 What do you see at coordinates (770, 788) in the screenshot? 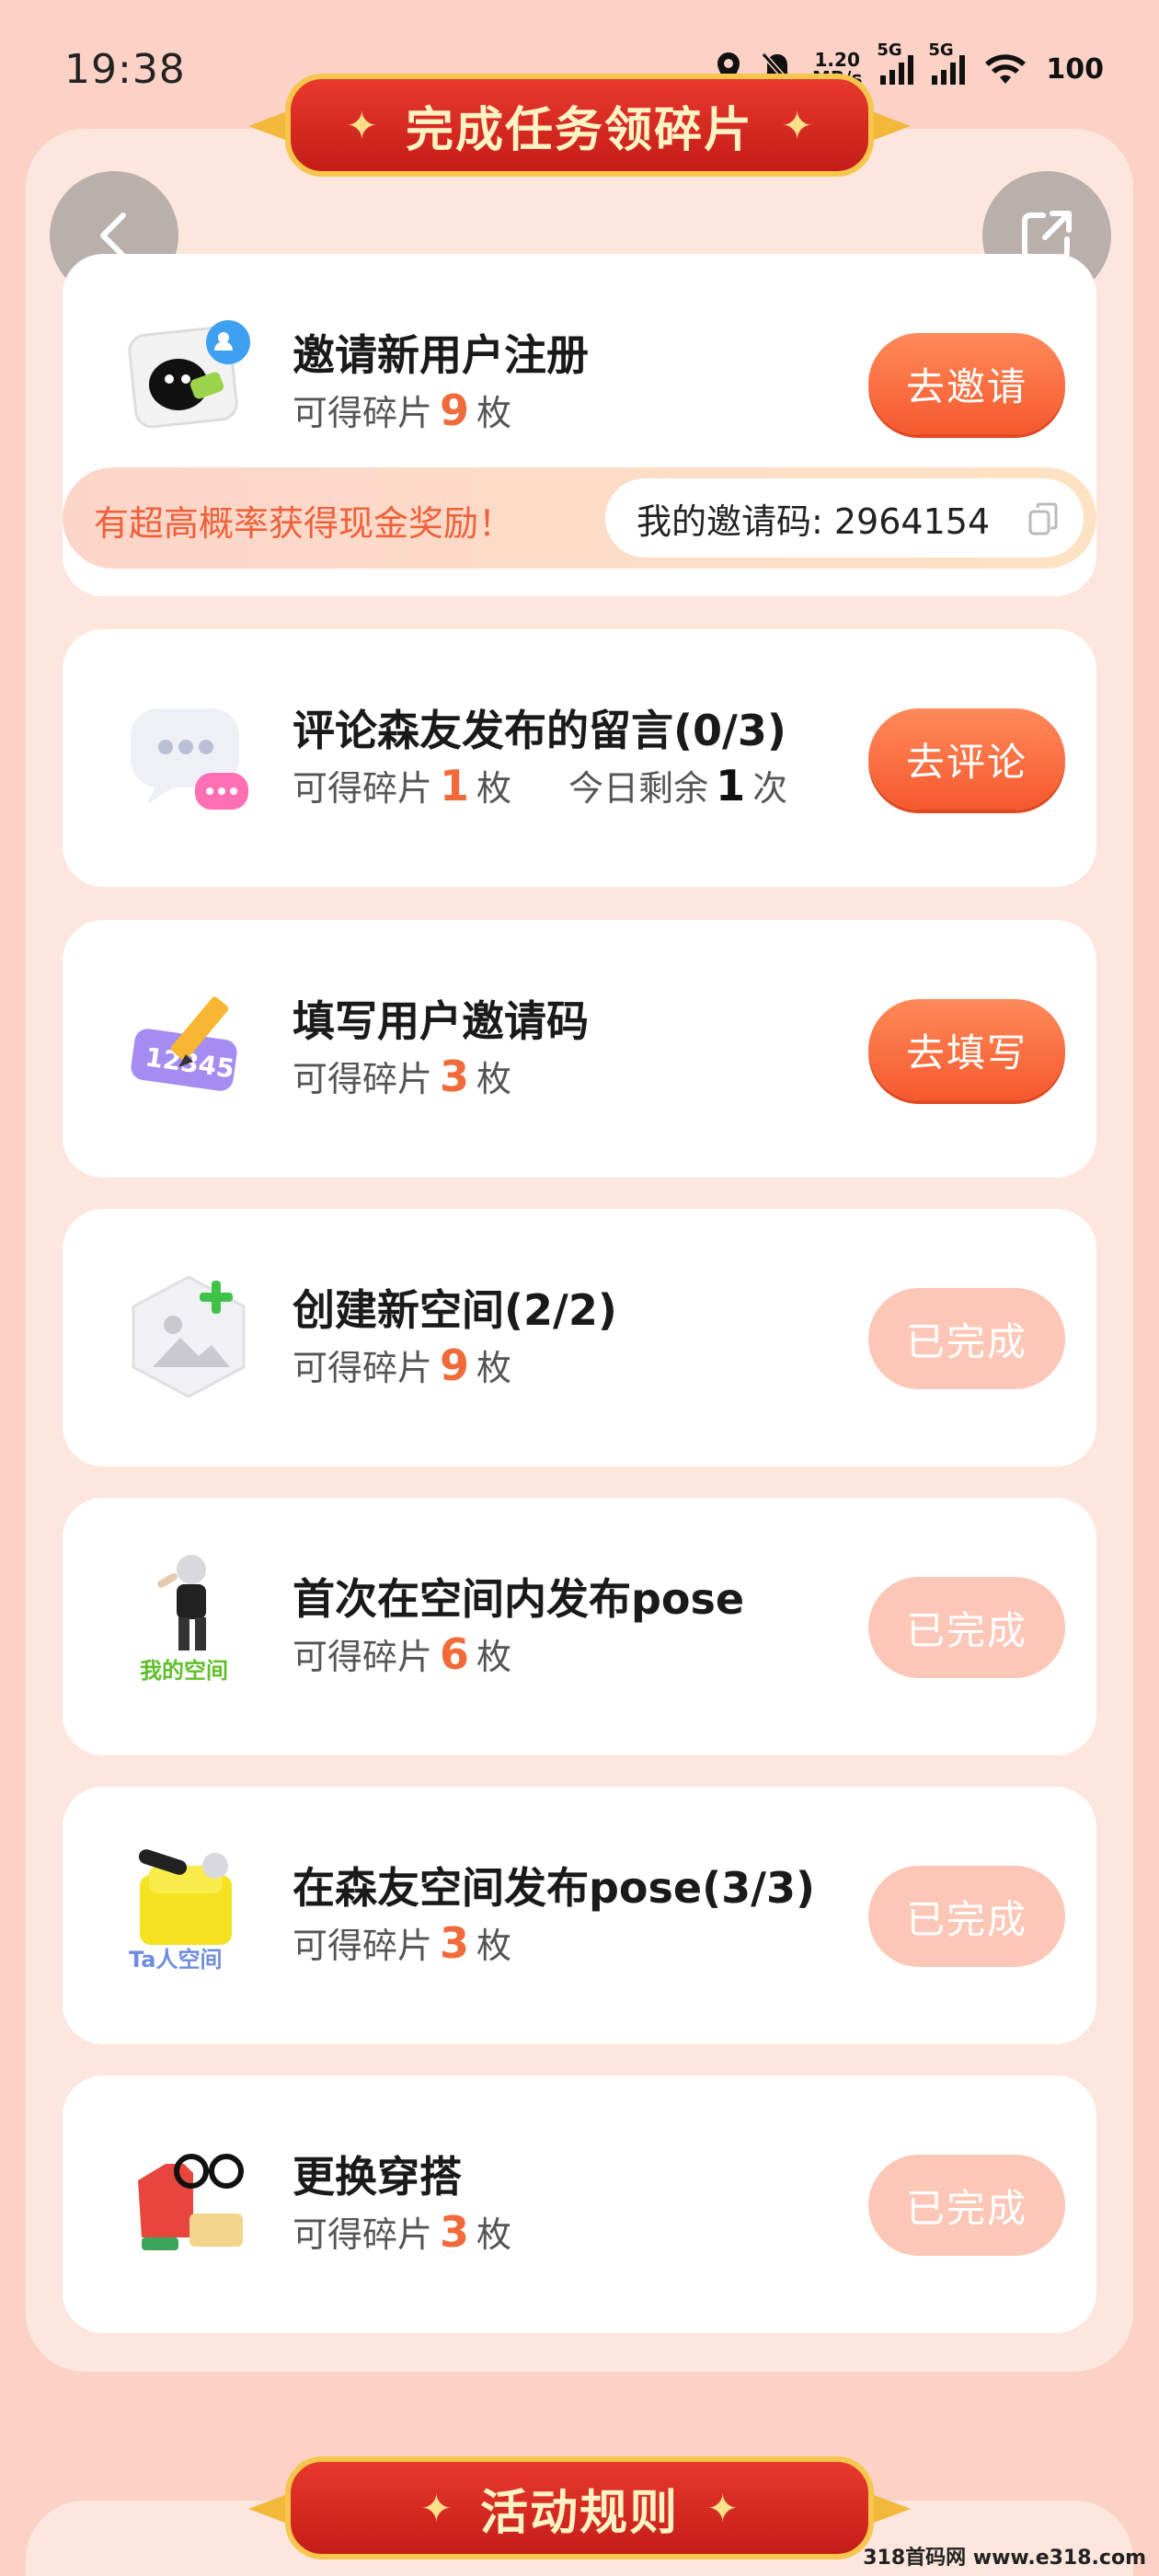
I see `remaining-suffix: 次` at bounding box center [770, 788].